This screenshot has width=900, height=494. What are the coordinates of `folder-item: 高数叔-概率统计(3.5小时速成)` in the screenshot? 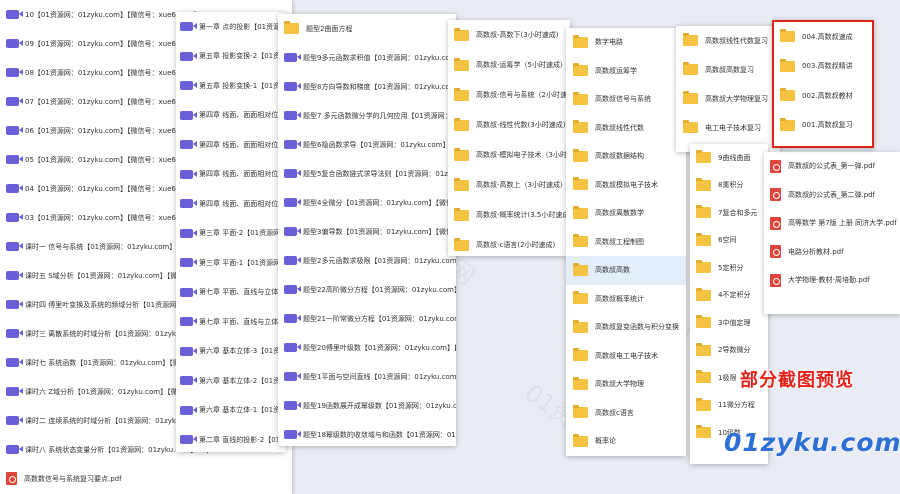 It's located at (509, 215).